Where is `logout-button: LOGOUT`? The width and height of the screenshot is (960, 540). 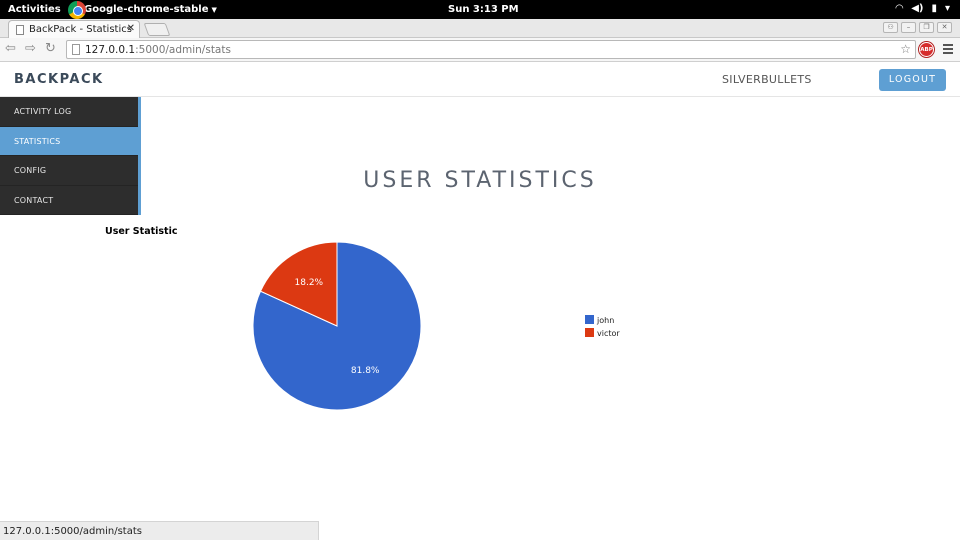 logout-button: LOGOUT is located at coordinates (912, 80).